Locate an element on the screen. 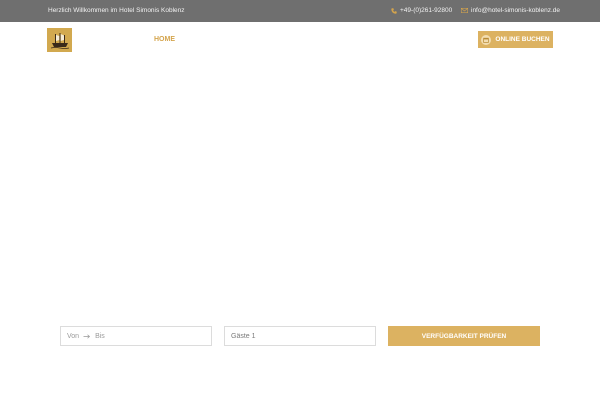 The image size is (600, 400). email-address: info@hotel-simonis-koblenz.de is located at coordinates (515, 10).